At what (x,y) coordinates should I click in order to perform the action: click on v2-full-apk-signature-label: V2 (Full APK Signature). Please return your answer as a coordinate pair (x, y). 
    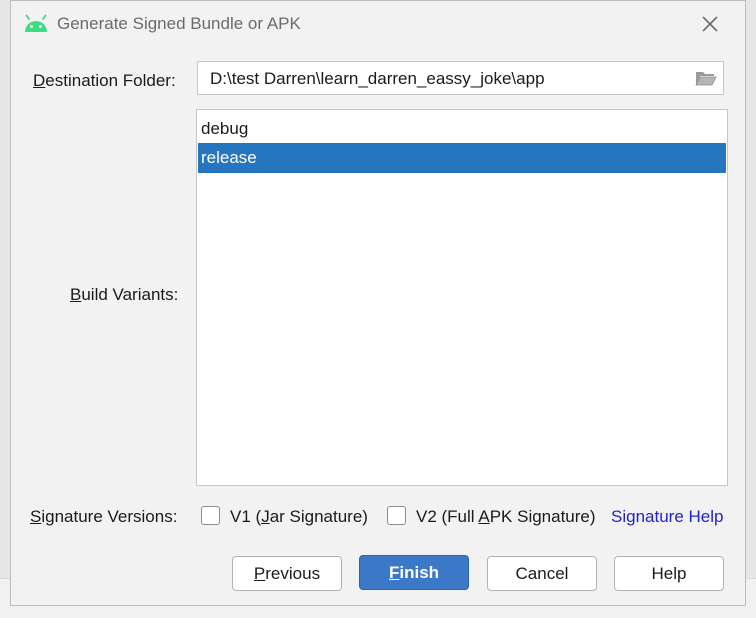
    Looking at the image, I should click on (506, 517).